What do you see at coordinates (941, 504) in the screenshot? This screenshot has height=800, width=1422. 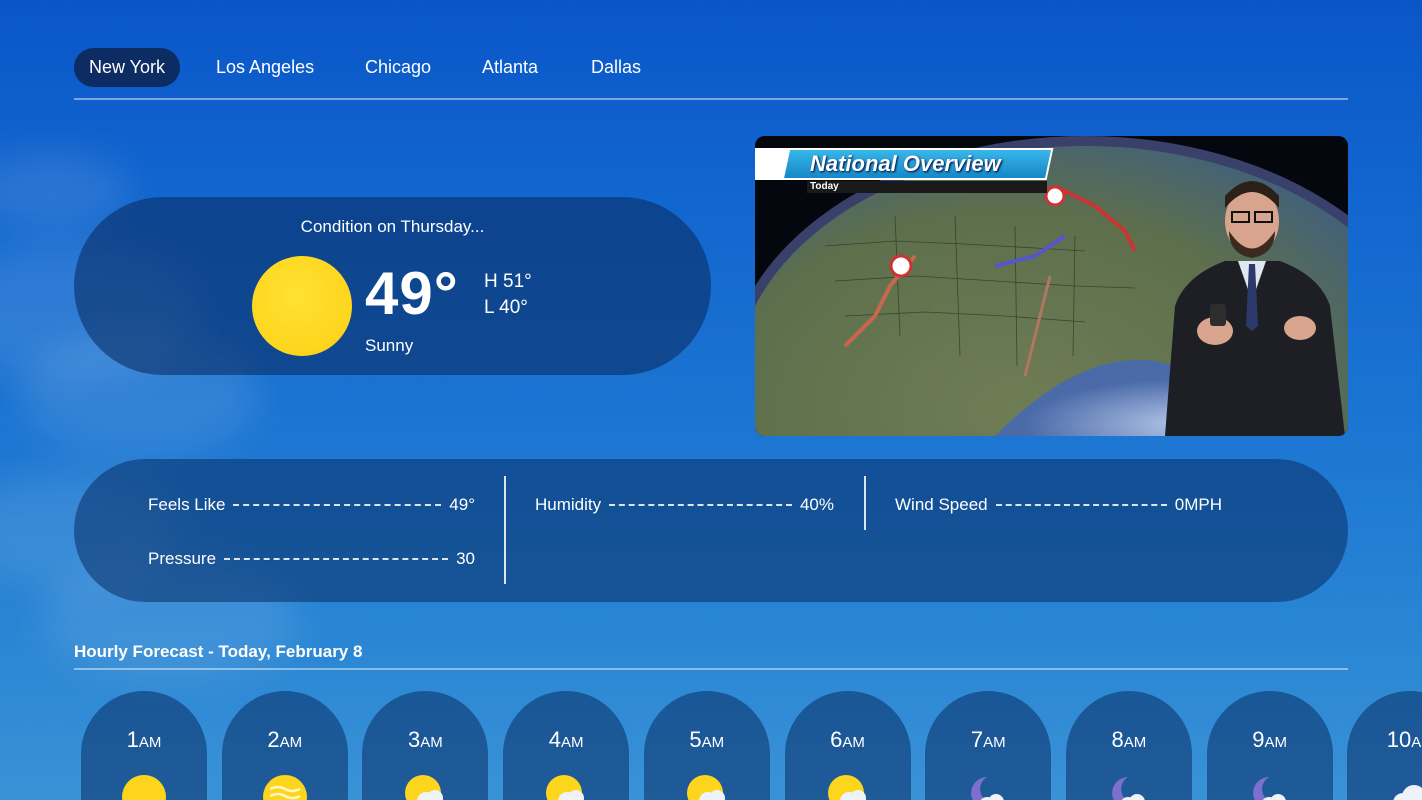 I see `wind-speed-label: Wind Speed` at bounding box center [941, 504].